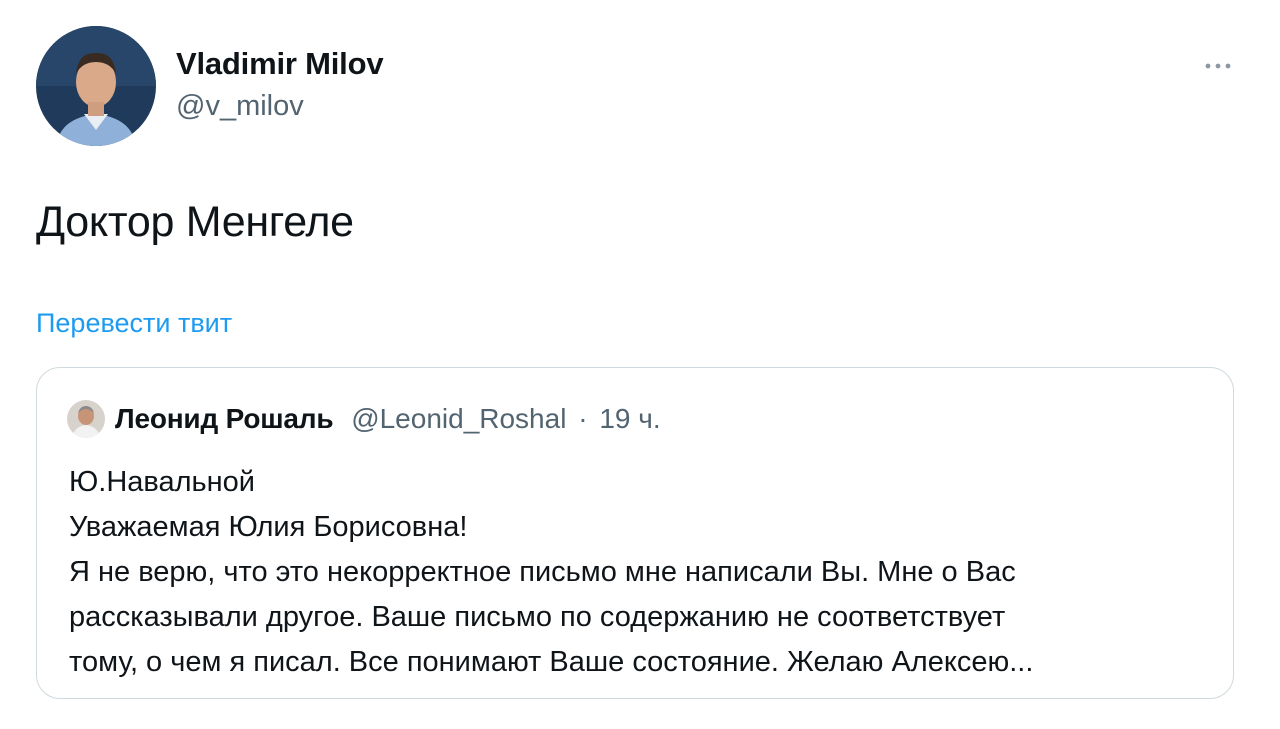 The height and width of the screenshot is (729, 1280). What do you see at coordinates (1218, 66) in the screenshot?
I see `more-dots-icon` at bounding box center [1218, 66].